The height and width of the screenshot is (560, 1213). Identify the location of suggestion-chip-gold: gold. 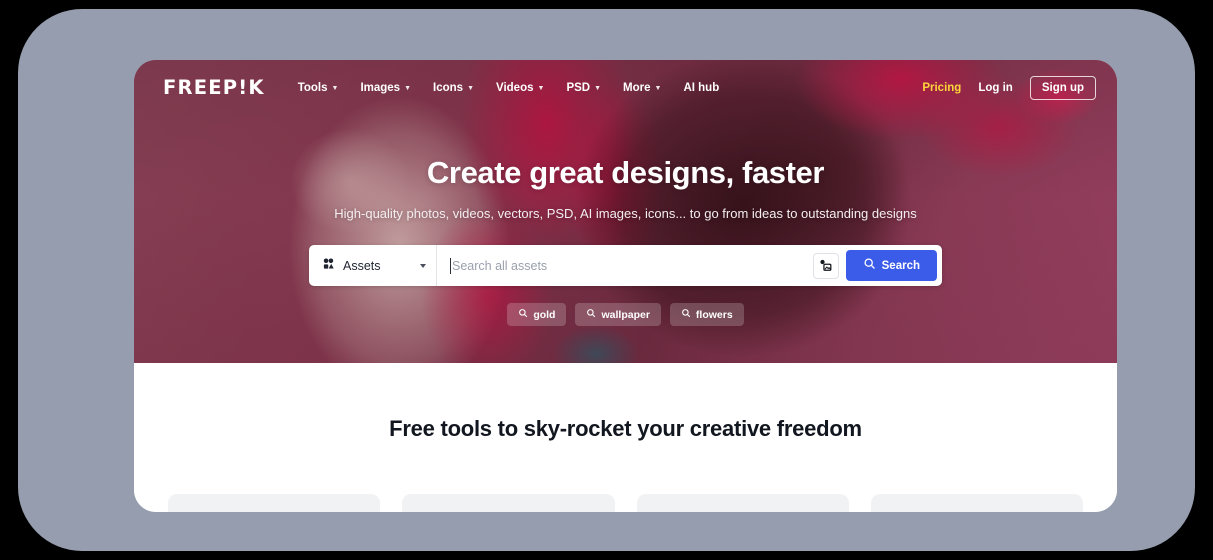
(537, 314).